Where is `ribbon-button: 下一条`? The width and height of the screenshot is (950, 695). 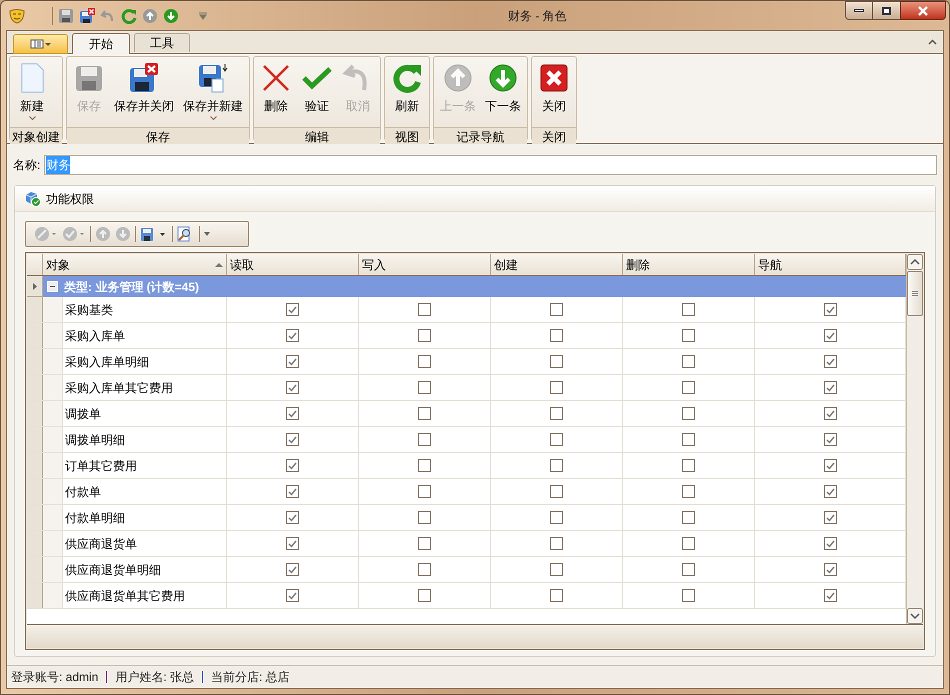 ribbon-button: 下一条 is located at coordinates (503, 92).